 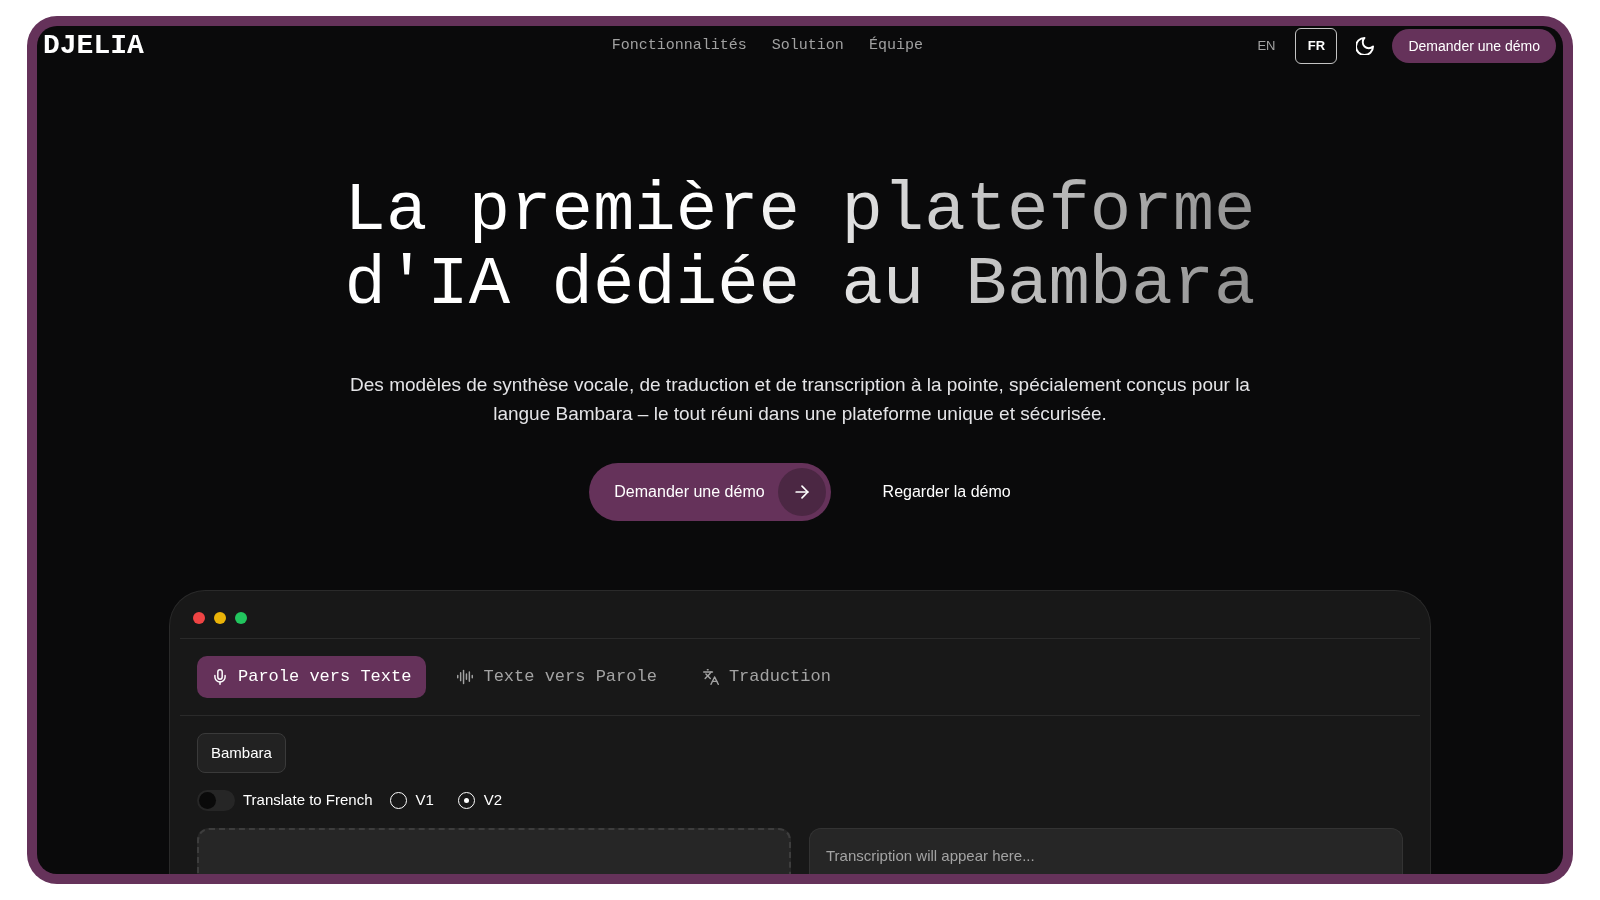 I want to click on arrow-right-icon, so click(x=801, y=492).